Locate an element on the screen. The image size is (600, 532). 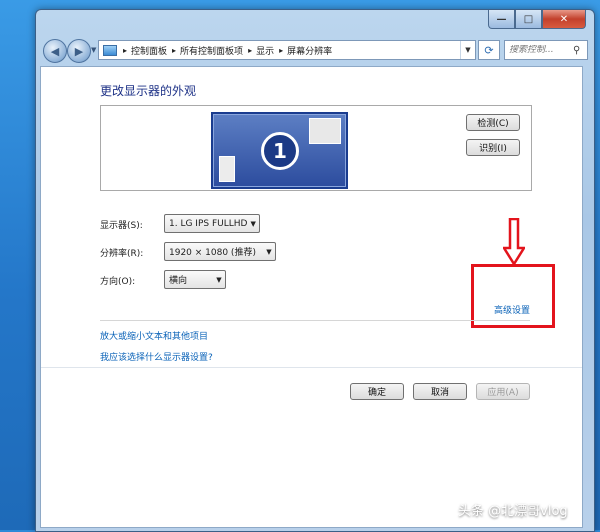
address-bar: ▸ 控制面板 ▸ 所有控制面板项 ▸ 显示 ▸ 屏幕分辨率 ▼ is located at coordinates (287, 50).